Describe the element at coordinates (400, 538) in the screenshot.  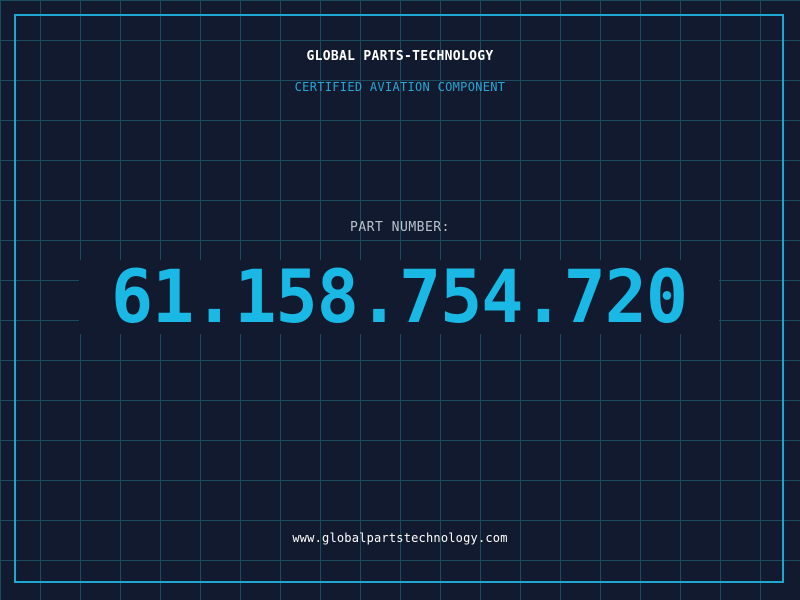
I see `website-link: www.globalpartstechnology.com` at that location.